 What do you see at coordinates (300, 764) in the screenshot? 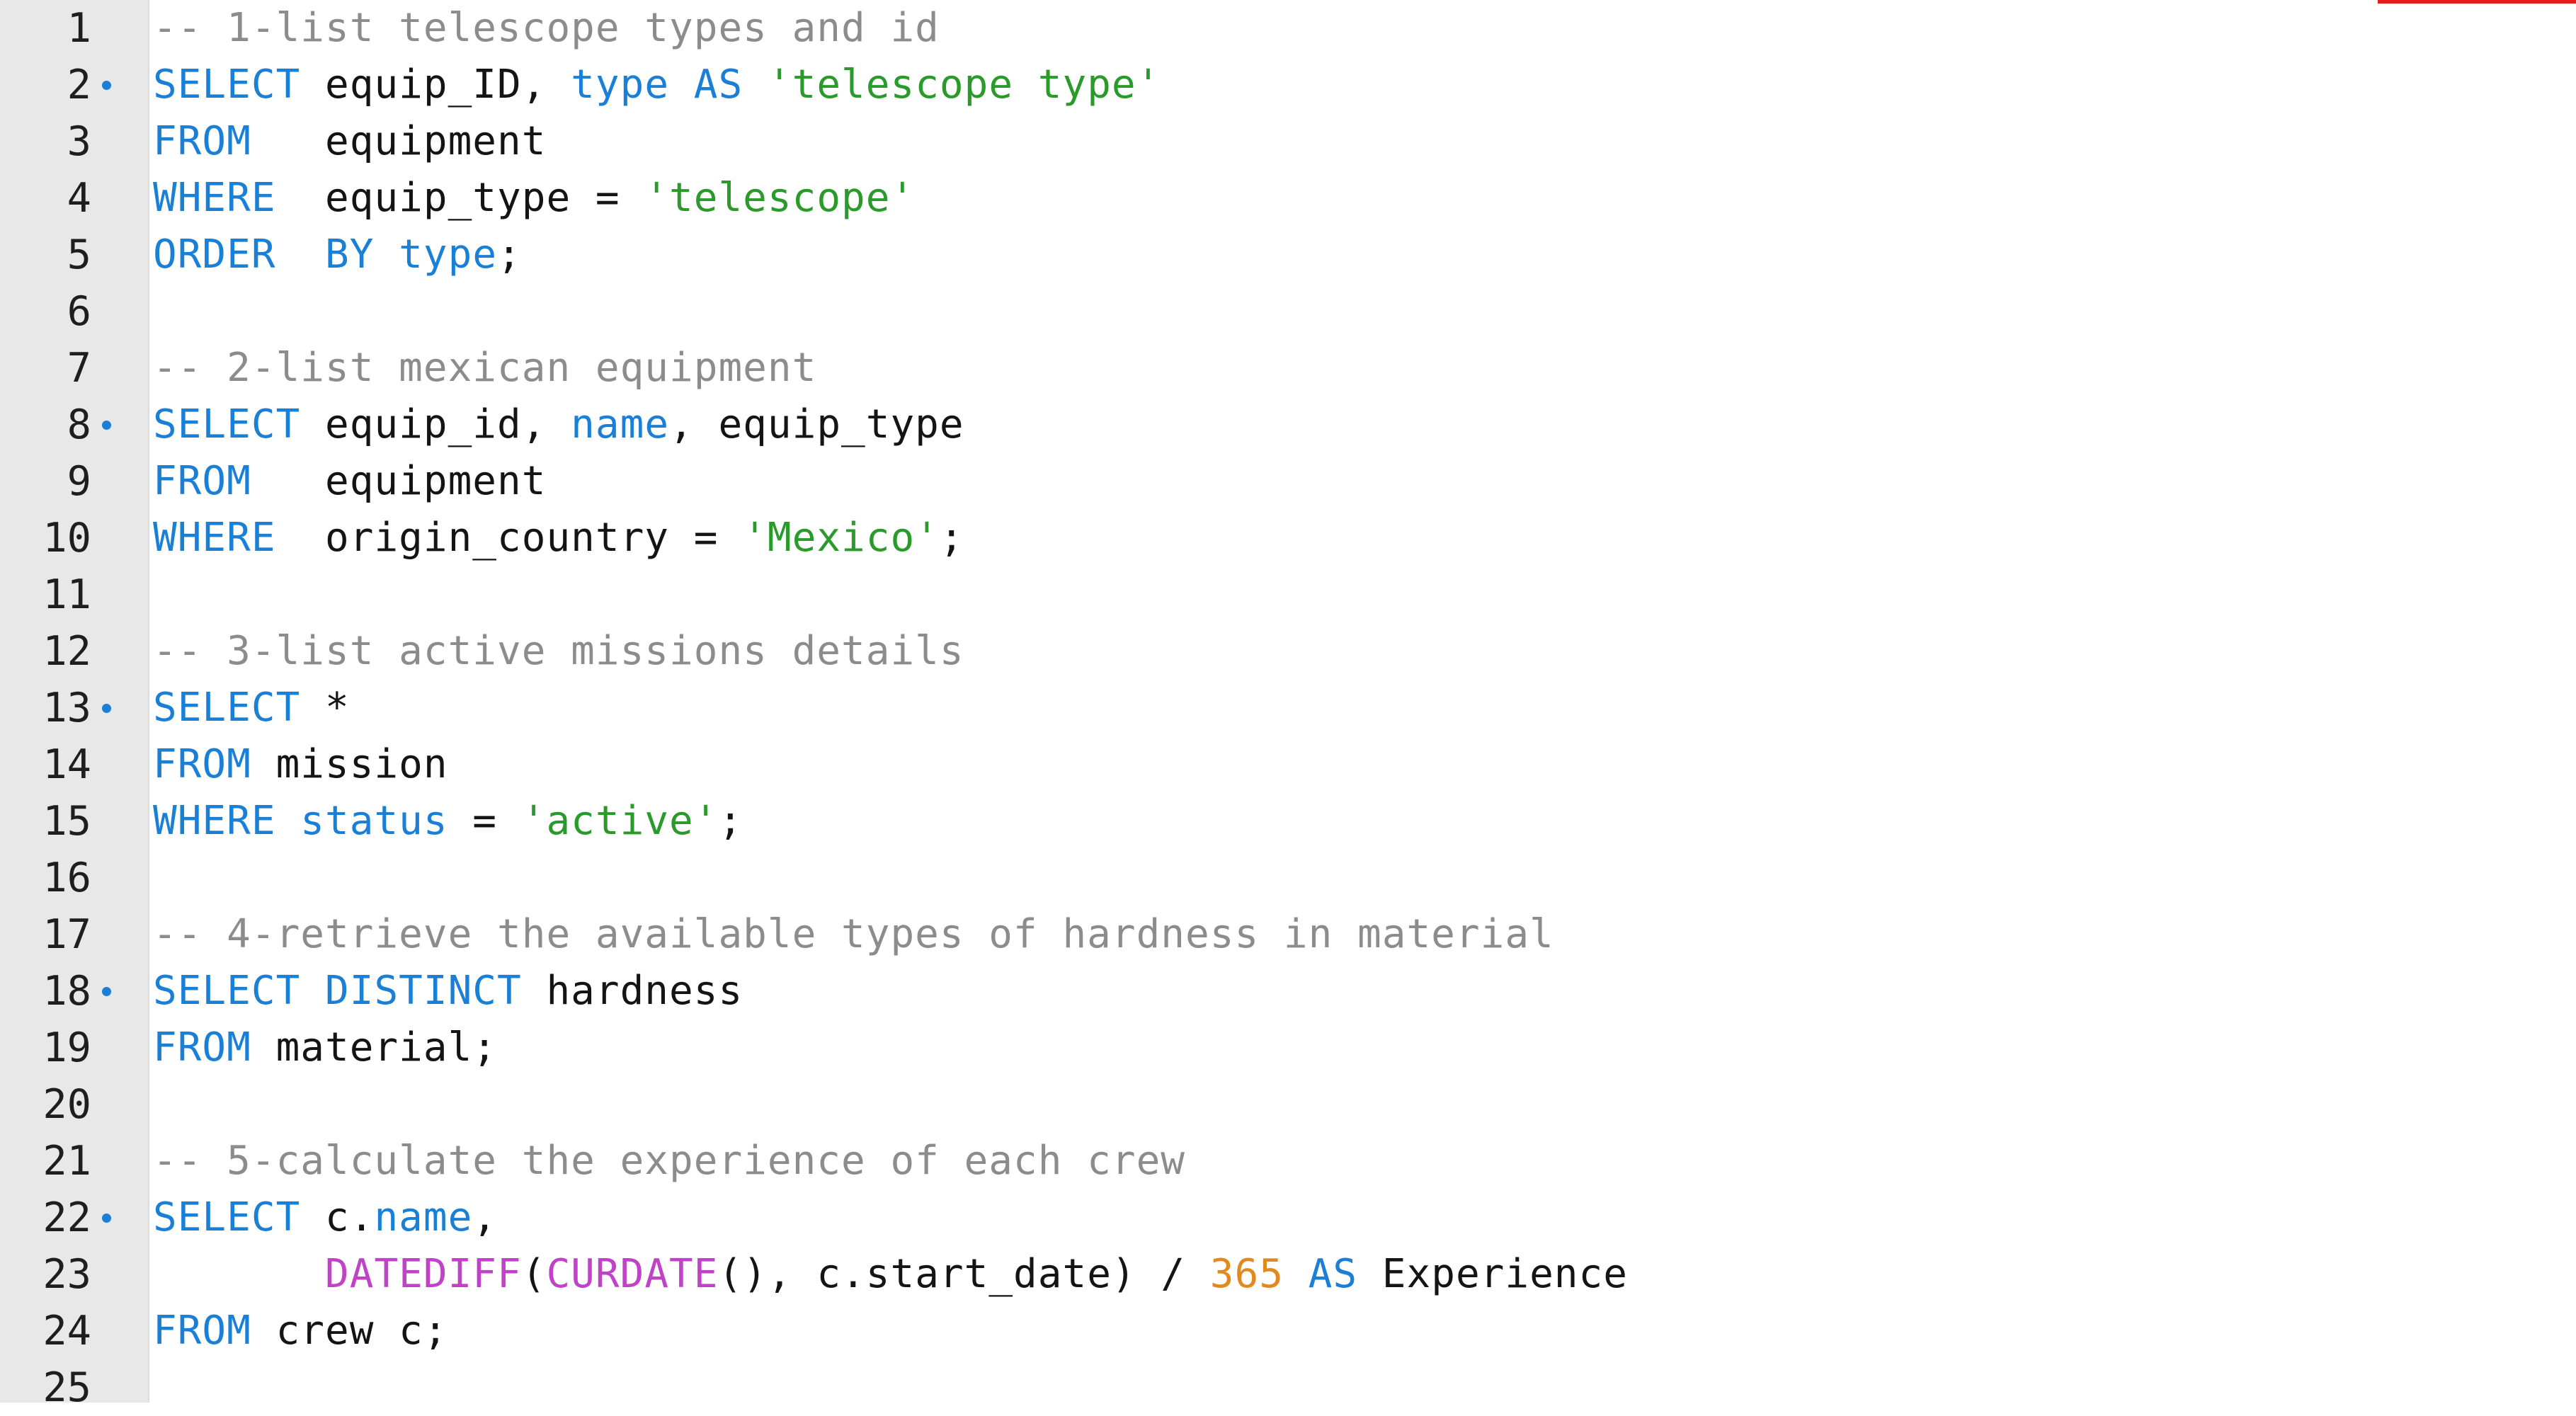
I see `code-line: FROM mission` at bounding box center [300, 764].